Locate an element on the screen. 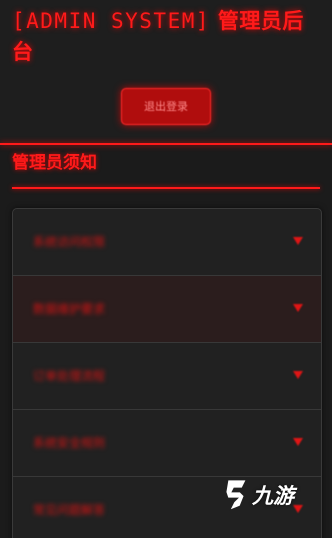 This screenshot has height=538, width=332. app-title-prefix: [ADMIN SYSTEM] is located at coordinates (111, 21).